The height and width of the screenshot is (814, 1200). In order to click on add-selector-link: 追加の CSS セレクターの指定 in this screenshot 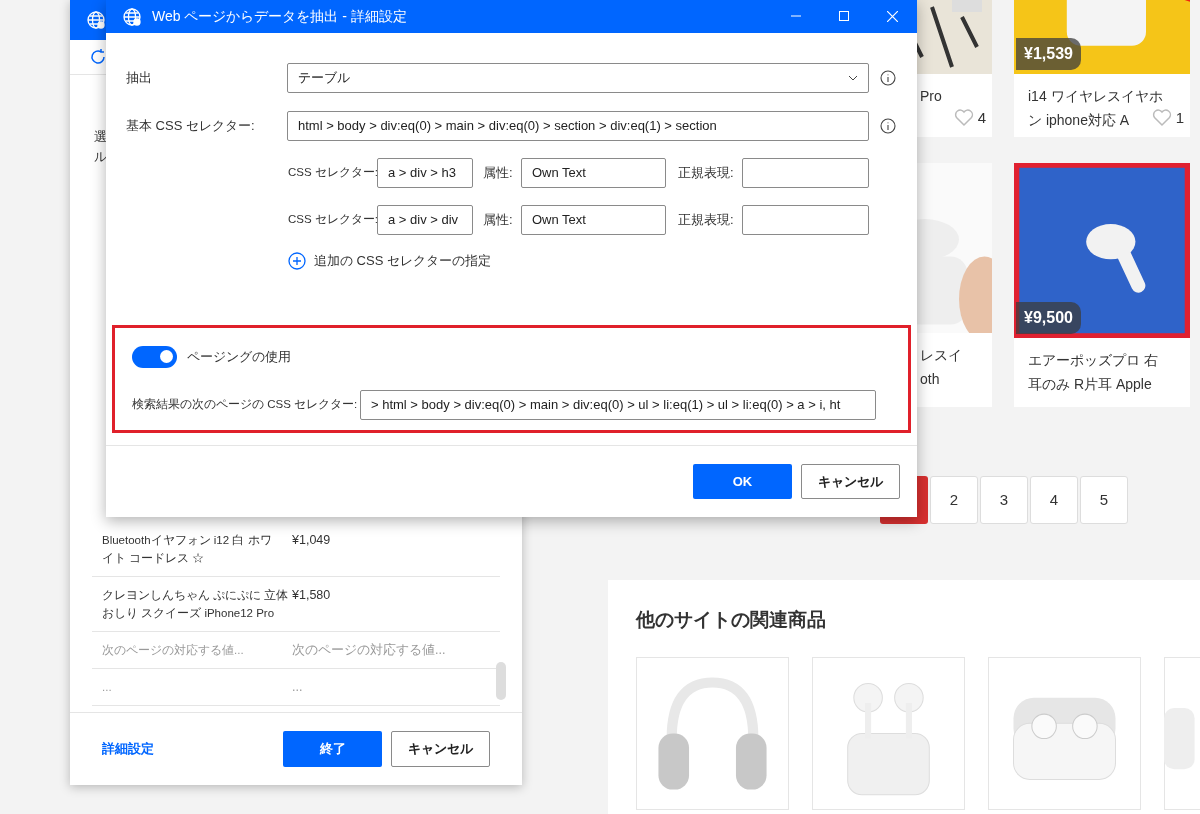, I will do `click(389, 261)`.